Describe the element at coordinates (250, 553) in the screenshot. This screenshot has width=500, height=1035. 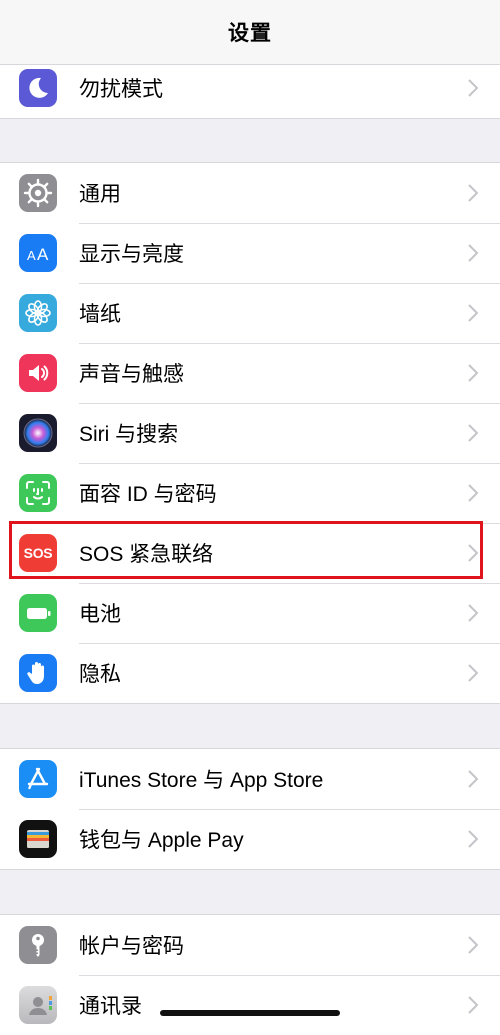
I see `settings-row-emergency-sos: SOS SOS 紧急联络` at that location.